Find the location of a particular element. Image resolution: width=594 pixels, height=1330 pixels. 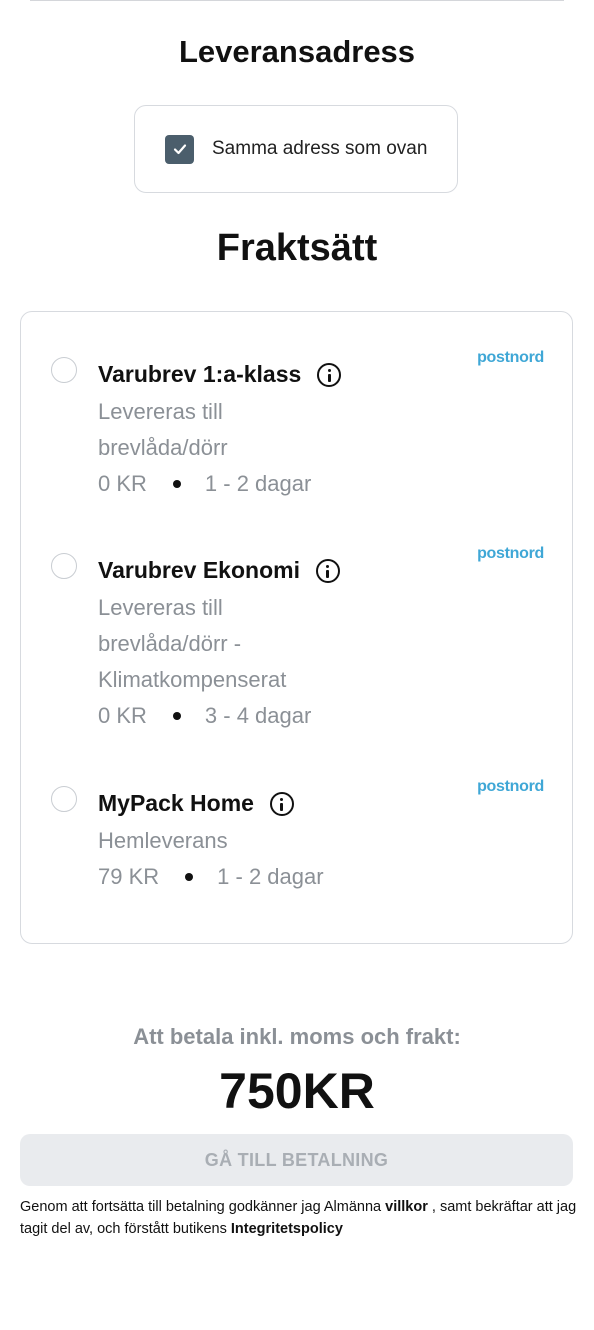

shipping-option-description: Hemleverans is located at coordinates (198, 841).